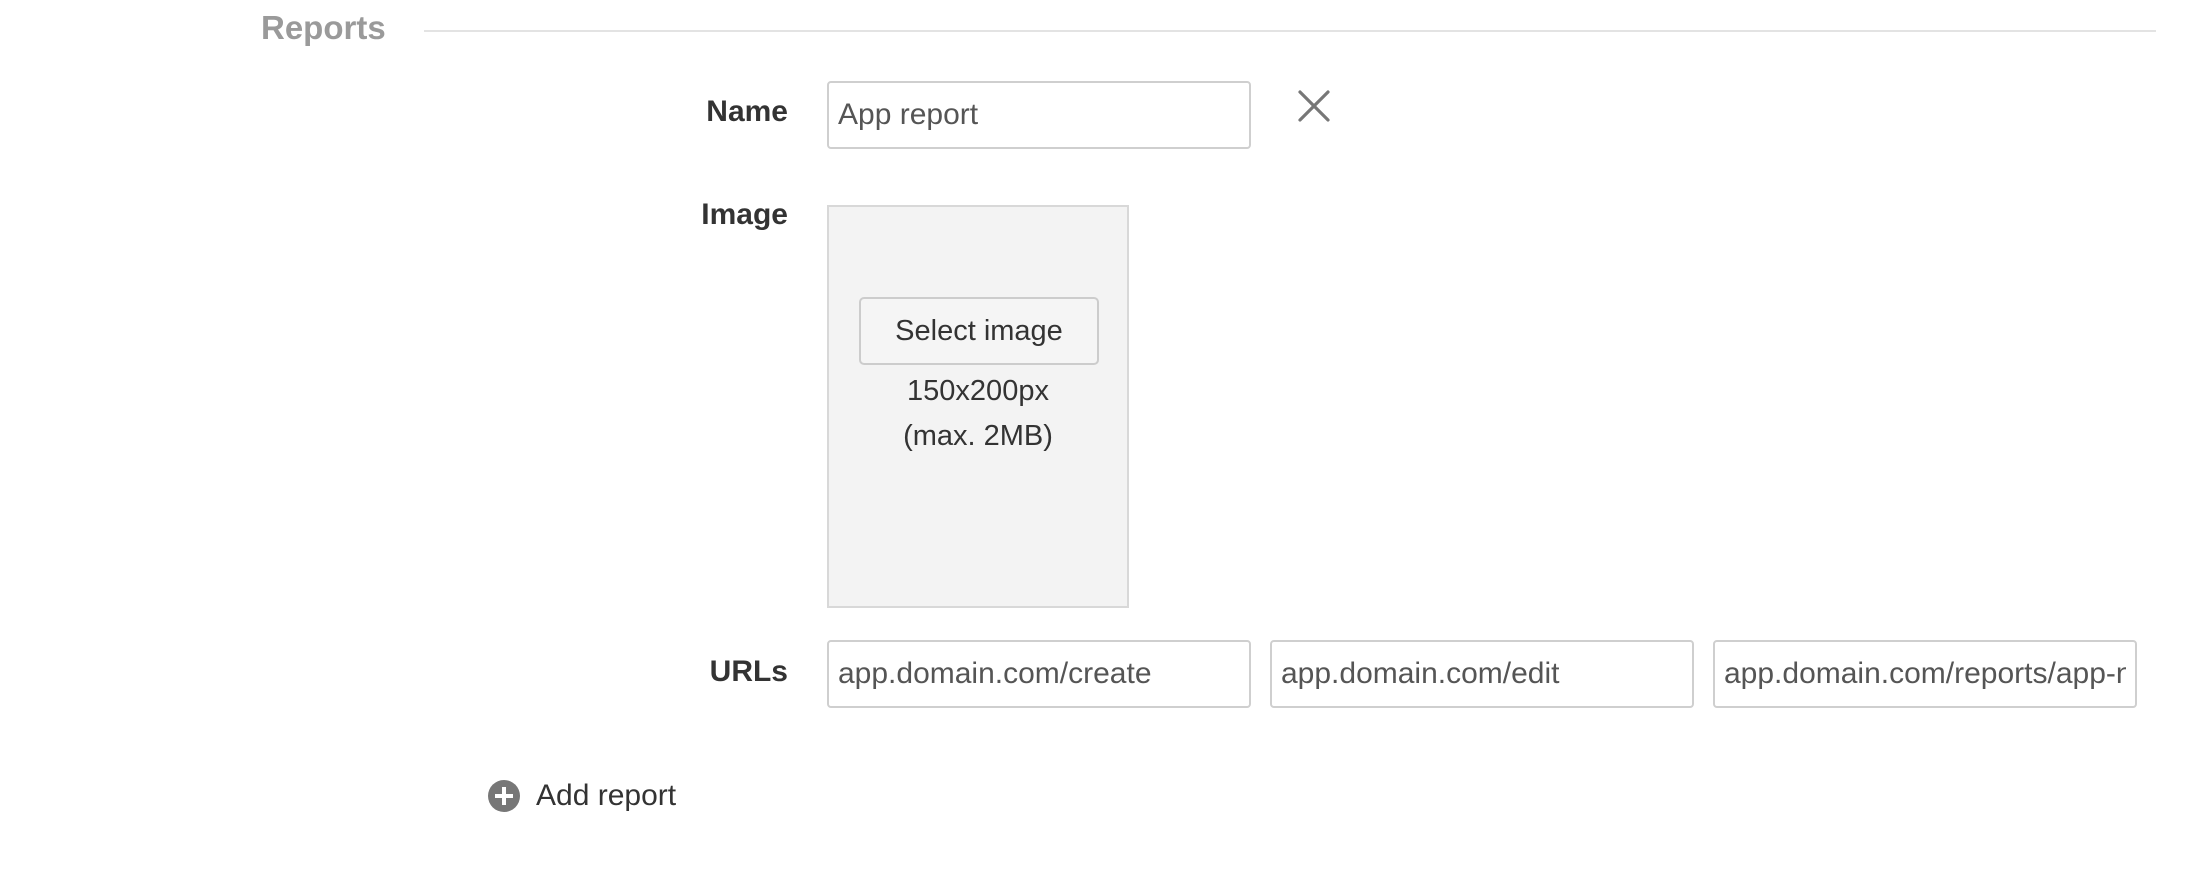 This screenshot has width=2202, height=870. I want to click on add-report-button: Add report, so click(581, 796).